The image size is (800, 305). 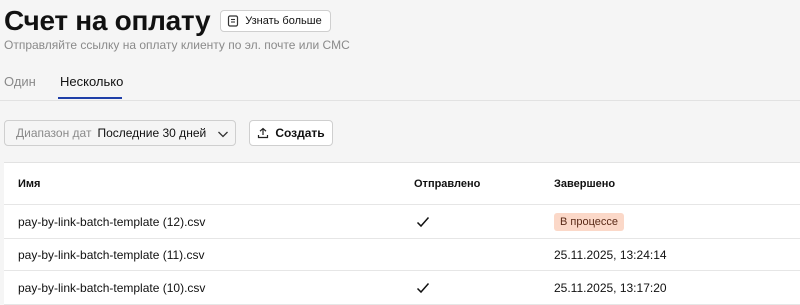 What do you see at coordinates (112, 287) in the screenshot?
I see `file-name: pay-by-link-batch-template (10).csv` at bounding box center [112, 287].